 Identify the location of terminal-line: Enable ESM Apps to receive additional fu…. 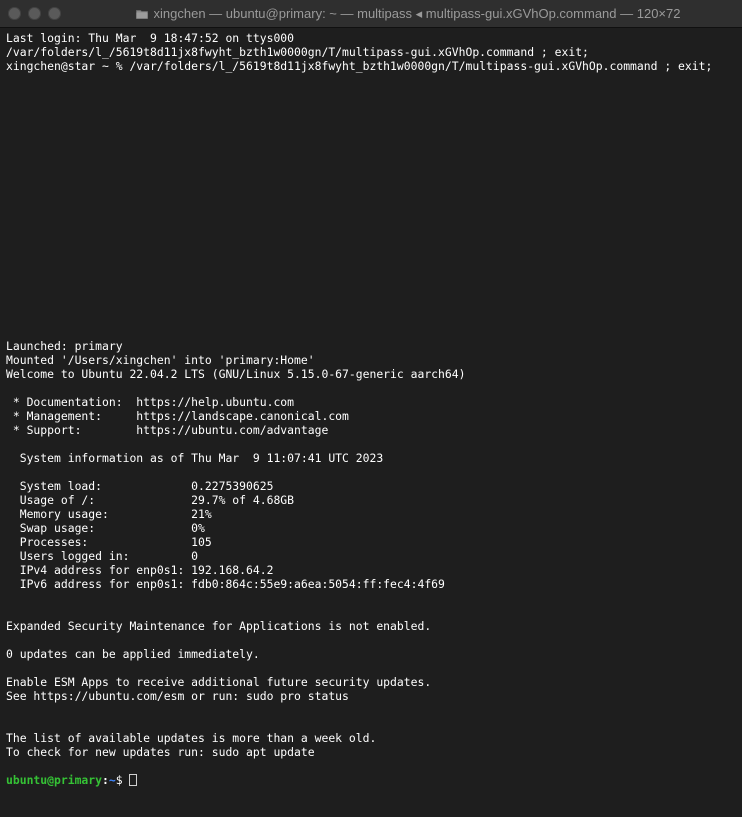
(219, 682).